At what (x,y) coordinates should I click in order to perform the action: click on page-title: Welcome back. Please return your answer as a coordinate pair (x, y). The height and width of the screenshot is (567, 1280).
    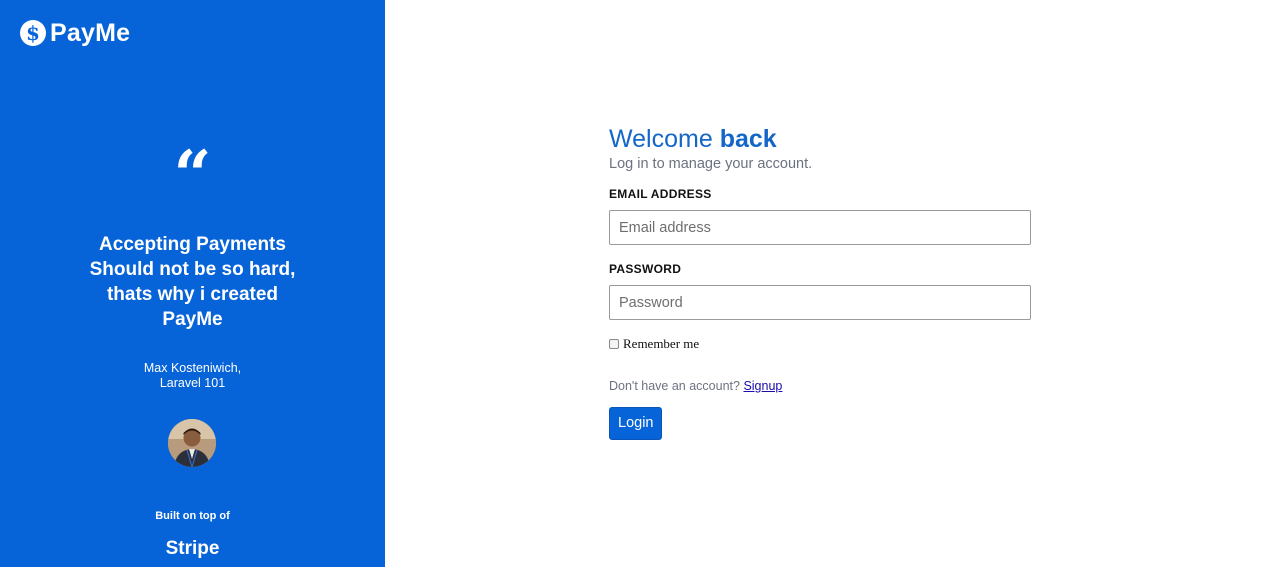
    Looking at the image, I should click on (820, 139).